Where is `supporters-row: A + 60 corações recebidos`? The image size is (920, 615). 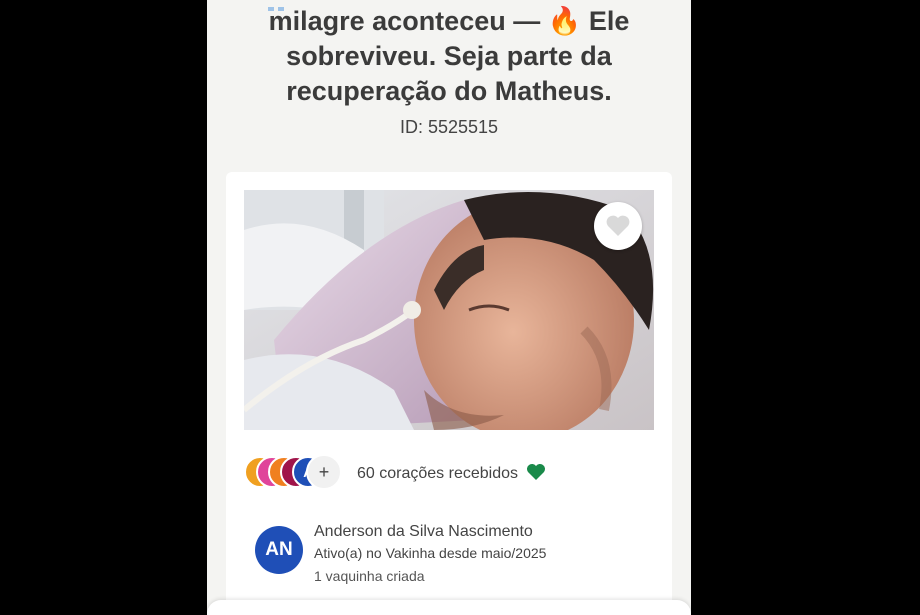 supporters-row: A + 60 corações recebidos is located at coordinates (449, 474).